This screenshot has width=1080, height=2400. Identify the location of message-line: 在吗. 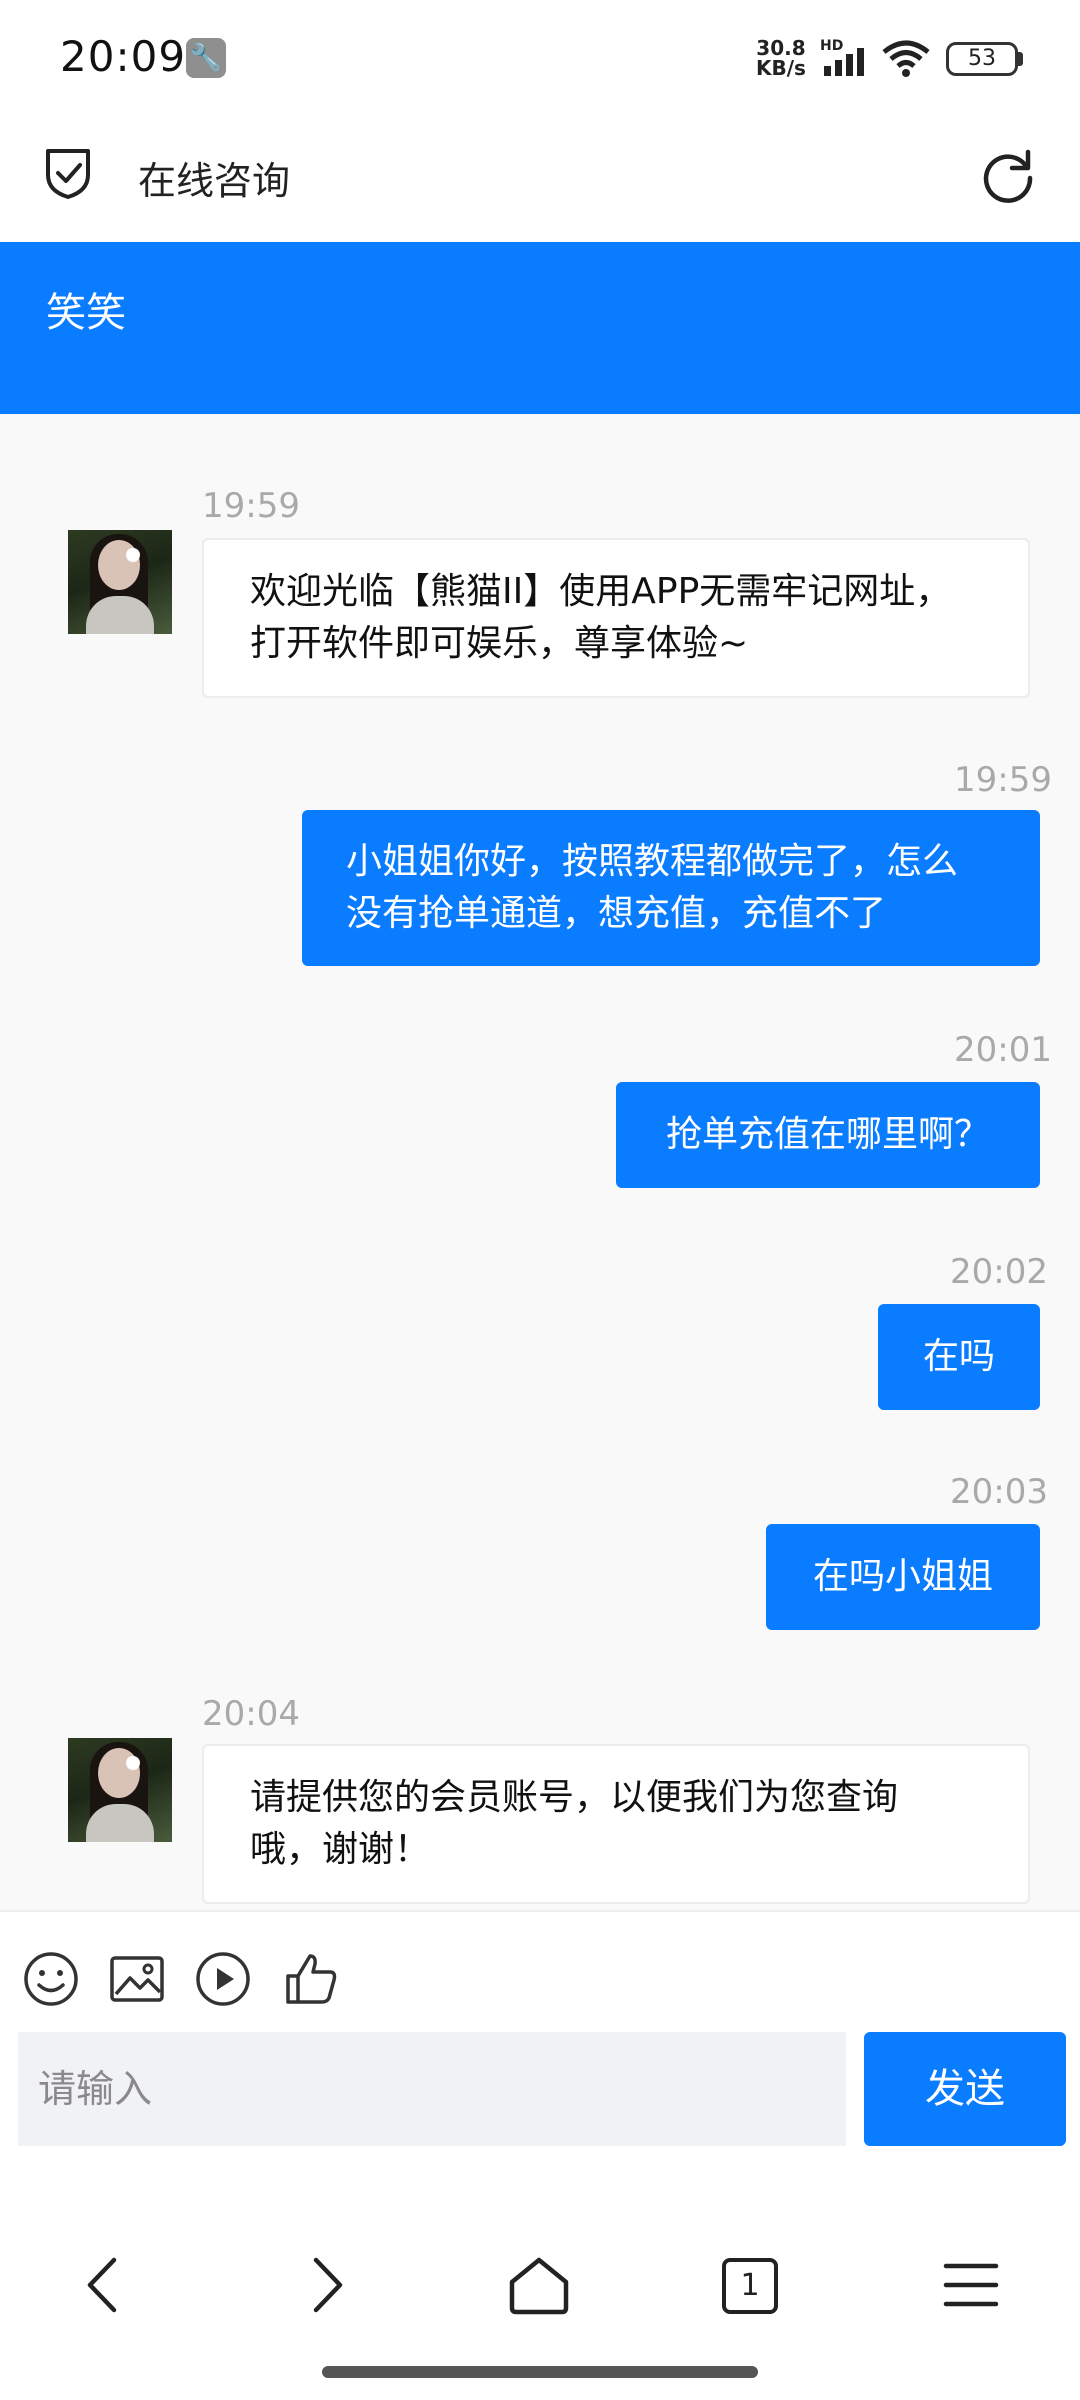
(958, 1356).